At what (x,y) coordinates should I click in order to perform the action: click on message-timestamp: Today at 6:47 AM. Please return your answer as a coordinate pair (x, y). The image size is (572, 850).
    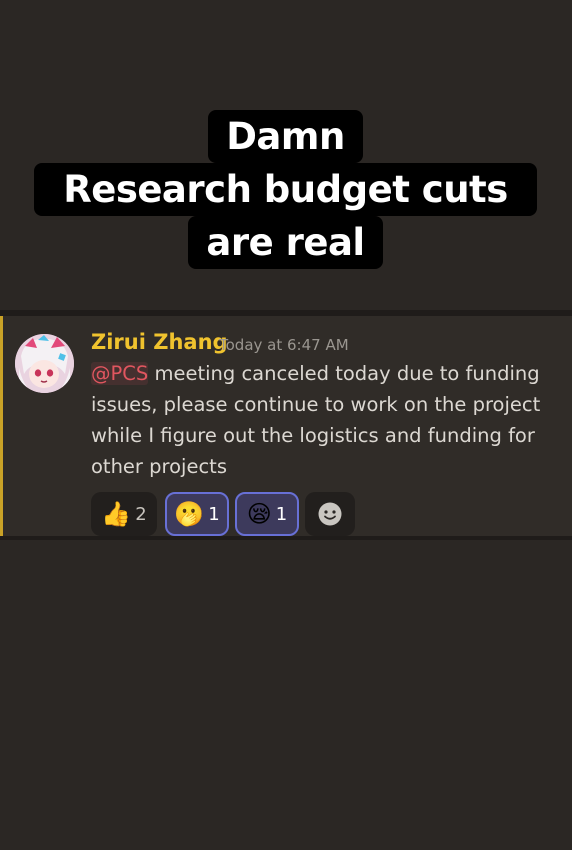
    Looking at the image, I should click on (284, 345).